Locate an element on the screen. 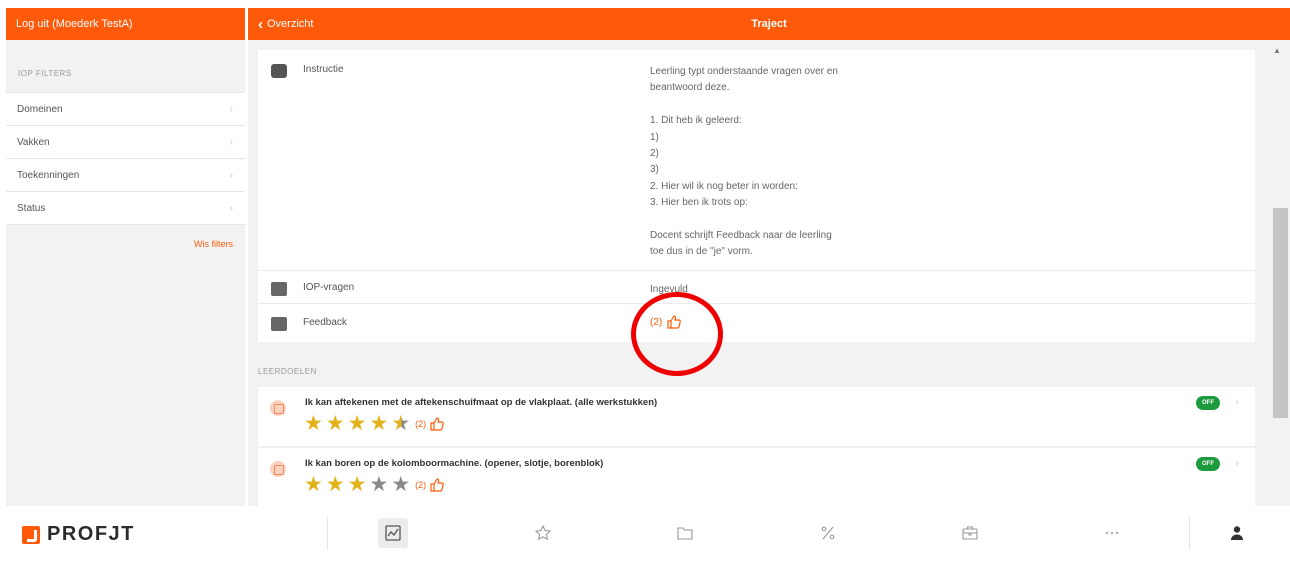  top-header: ‹ Overzicht Traject is located at coordinates (769, 24).